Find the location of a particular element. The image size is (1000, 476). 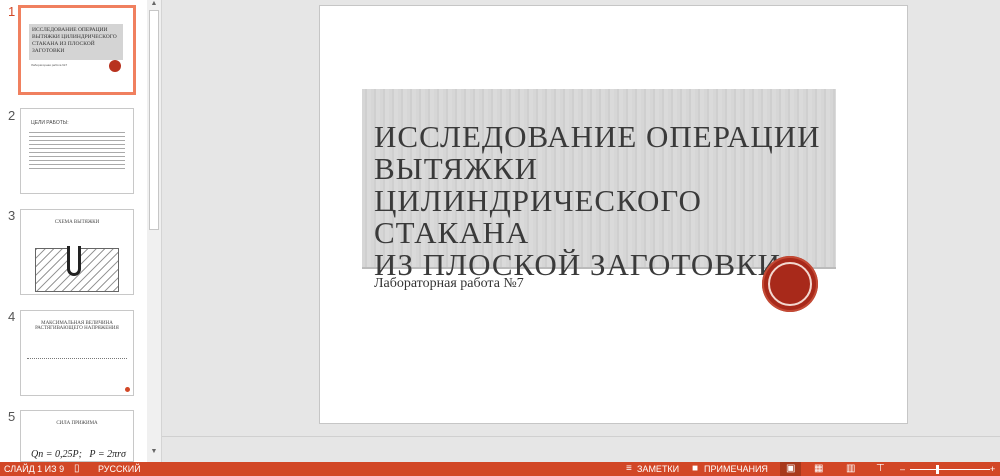

slide-thumbnail-5: СИЛА ПРИЖИМА Qn = 0,25P; P = 2πrσ is located at coordinates (77, 436).